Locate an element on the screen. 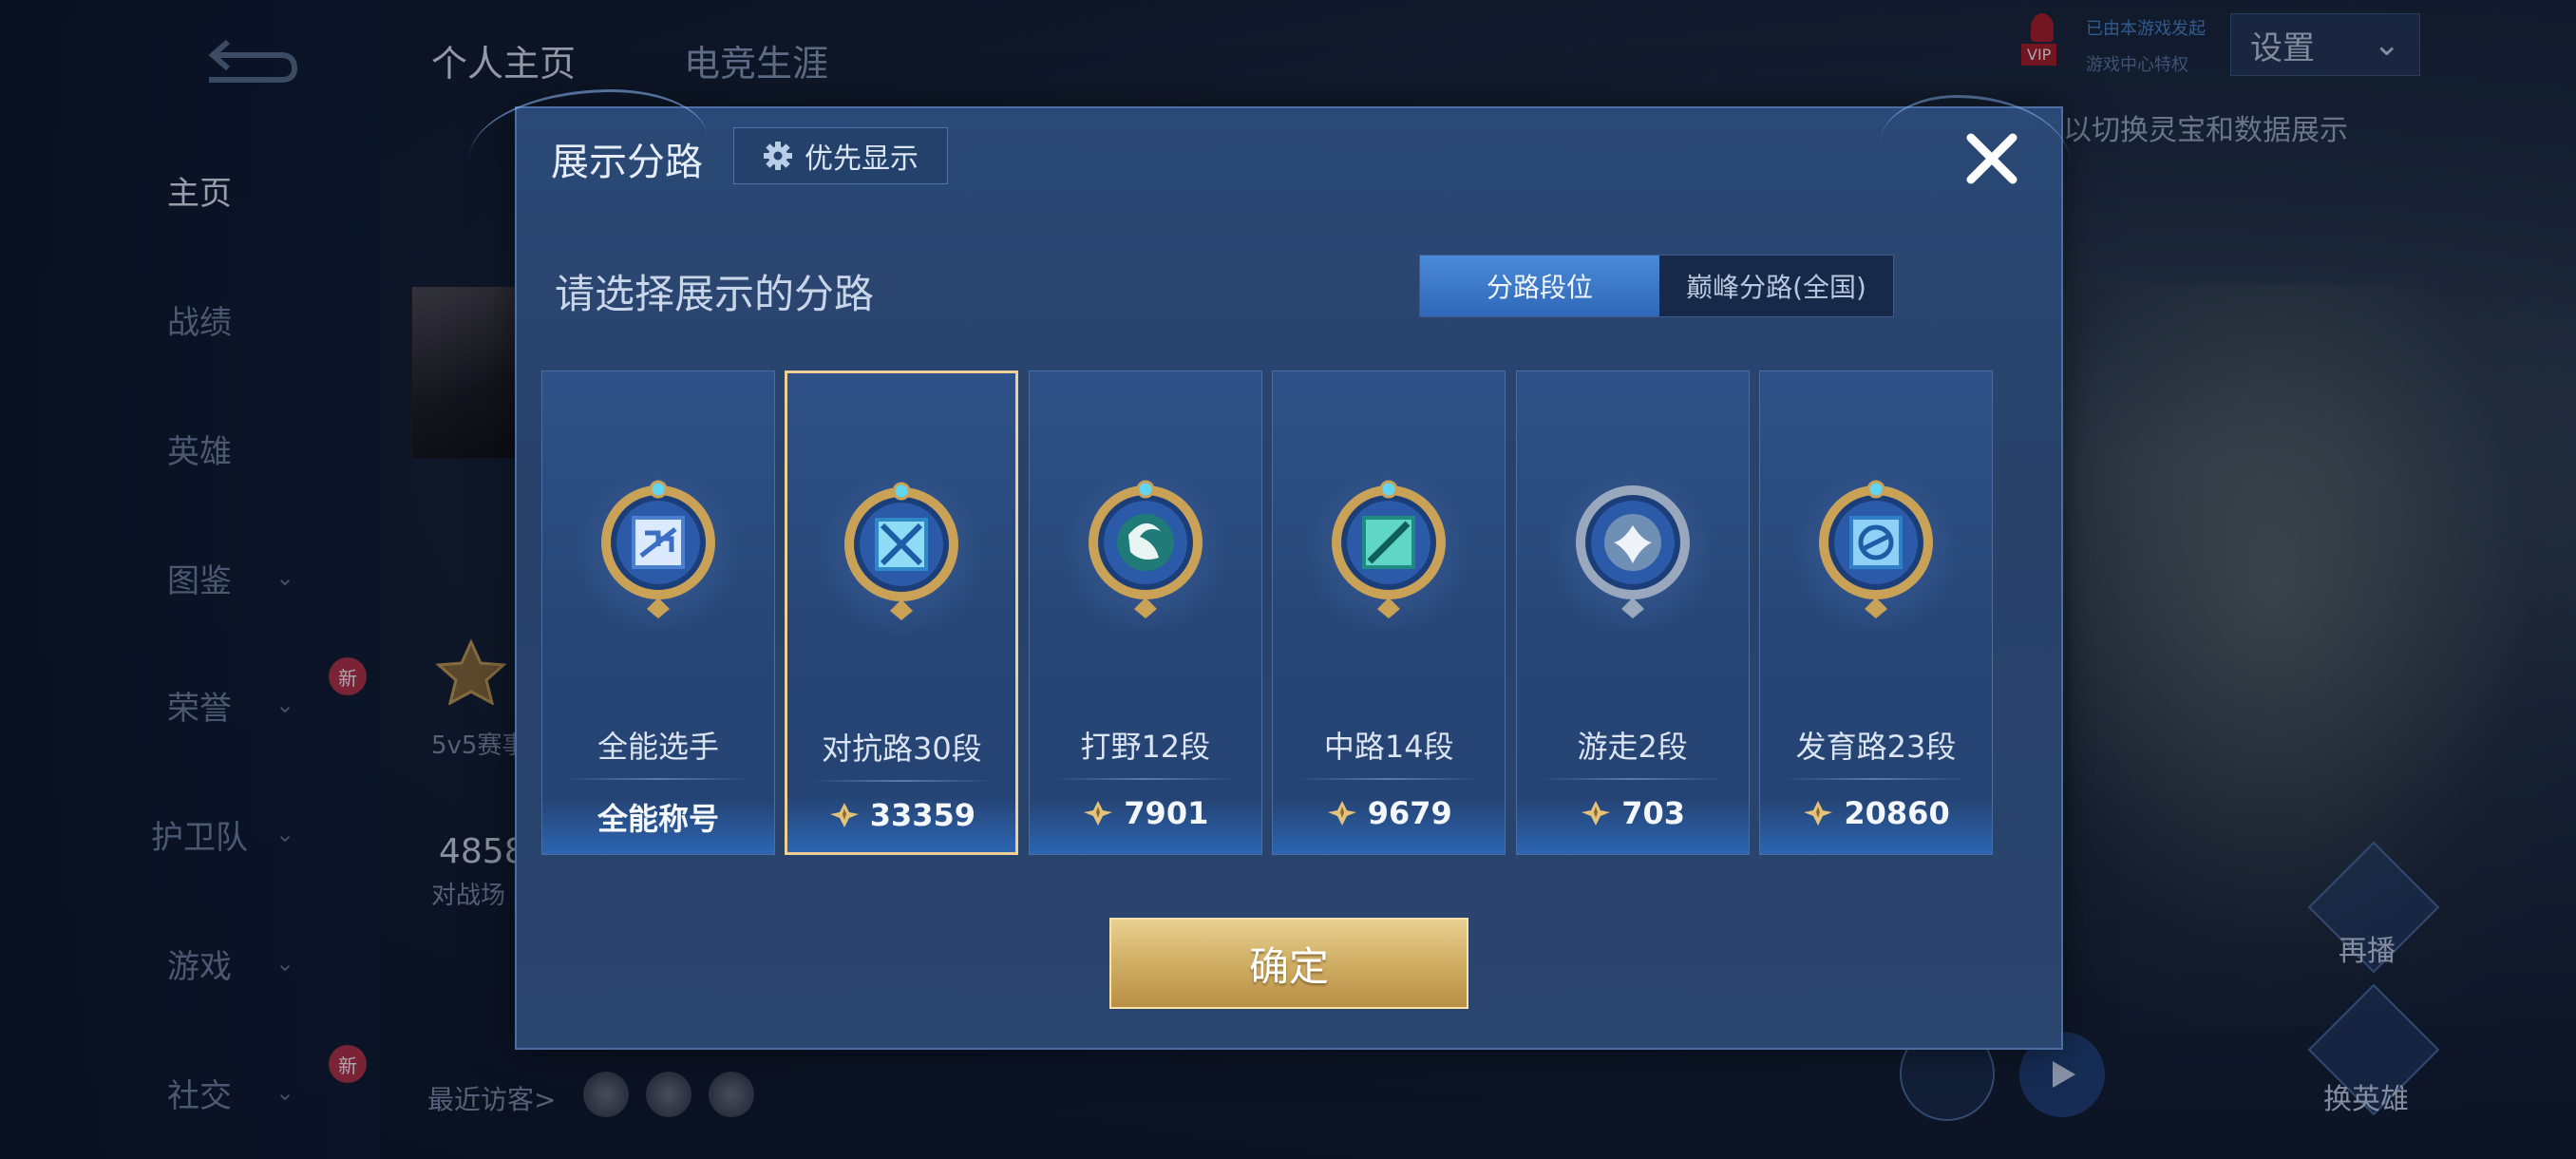 This screenshot has height=1159, width=2576. lane-points-value: 703 is located at coordinates (1653, 813).